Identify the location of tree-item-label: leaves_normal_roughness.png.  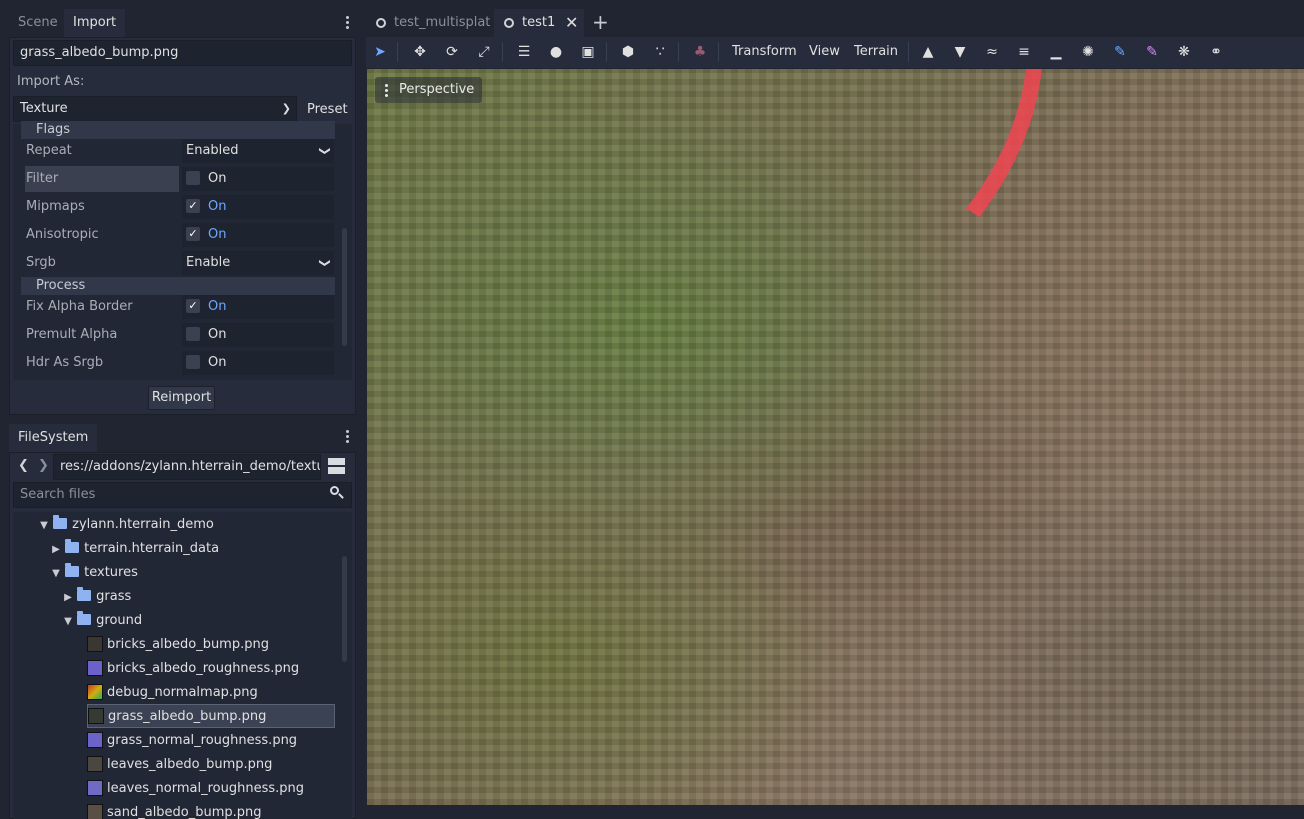
(205, 788).